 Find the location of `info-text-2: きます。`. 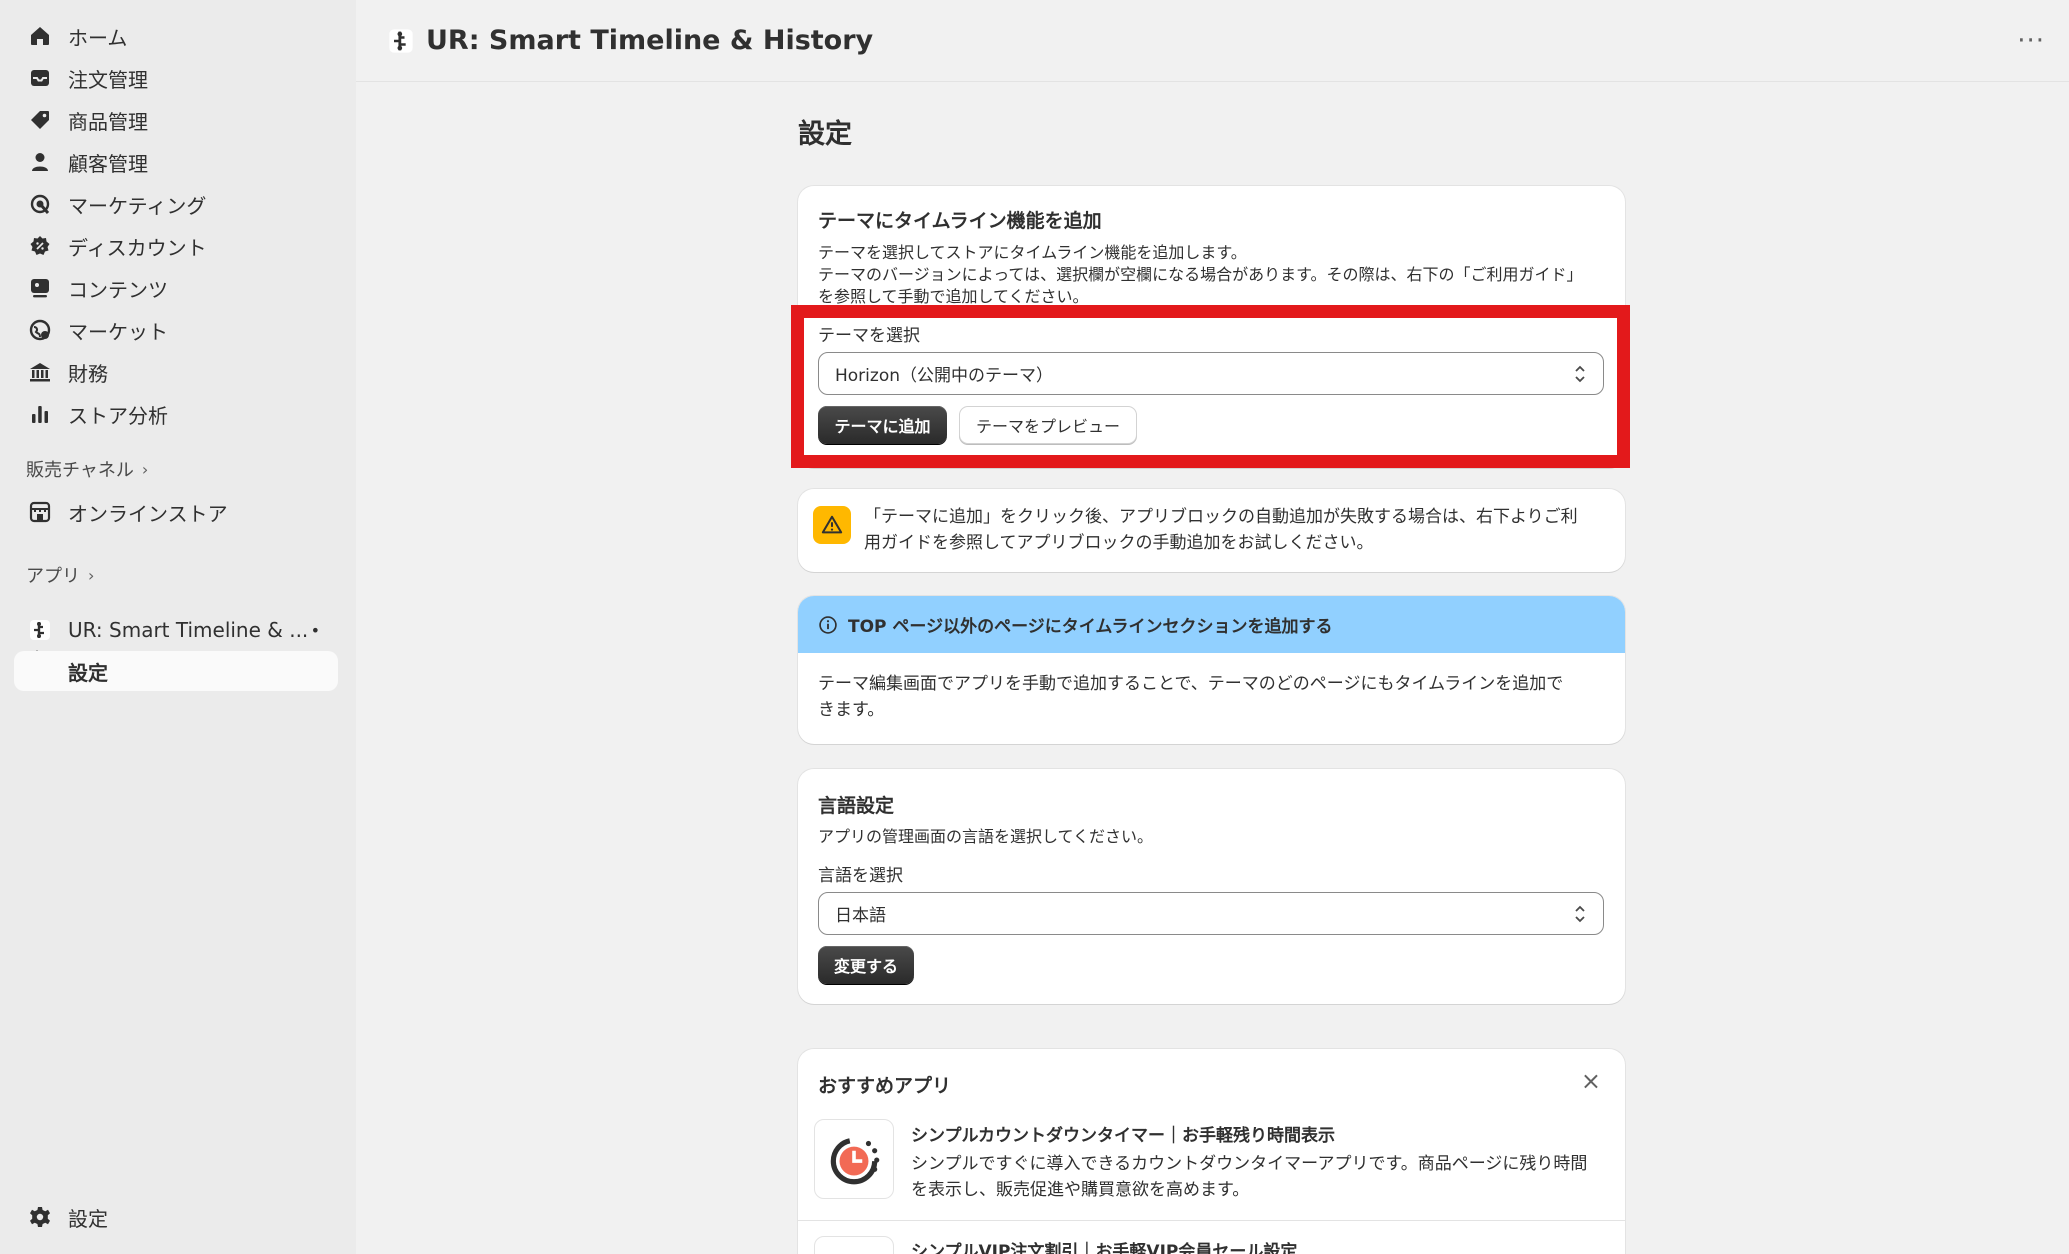

info-text-2: きます。 is located at coordinates (851, 710).